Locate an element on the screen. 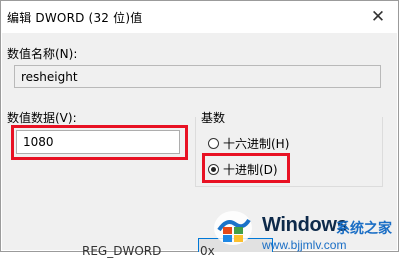  value-name-field: resheight is located at coordinates (197, 76).